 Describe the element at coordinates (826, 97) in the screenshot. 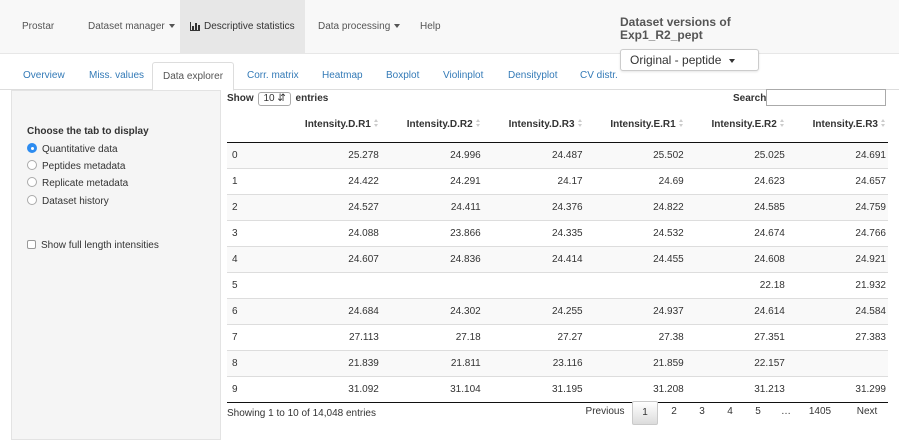

I see `search-input` at that location.